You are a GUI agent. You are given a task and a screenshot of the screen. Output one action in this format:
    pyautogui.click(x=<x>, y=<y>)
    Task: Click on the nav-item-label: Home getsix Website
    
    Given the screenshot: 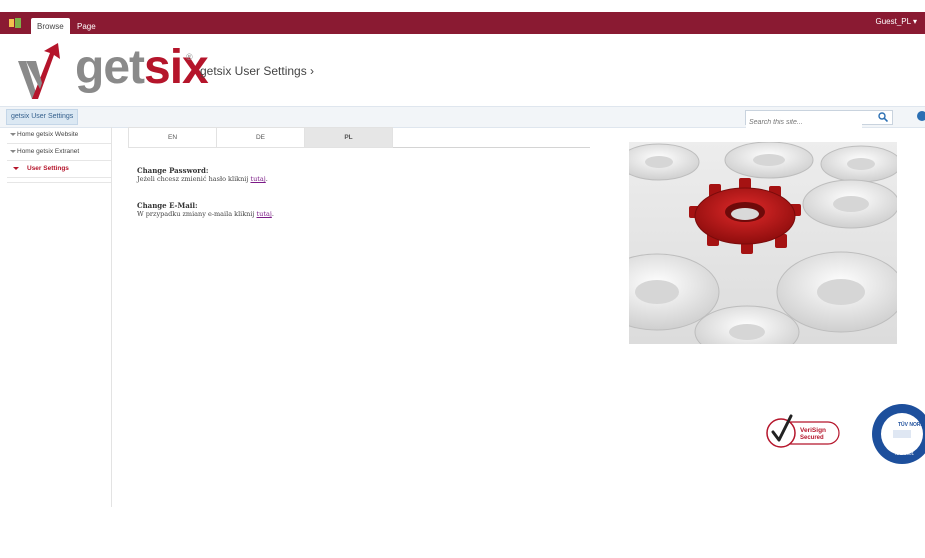 What is the action you would take?
    pyautogui.click(x=48, y=134)
    